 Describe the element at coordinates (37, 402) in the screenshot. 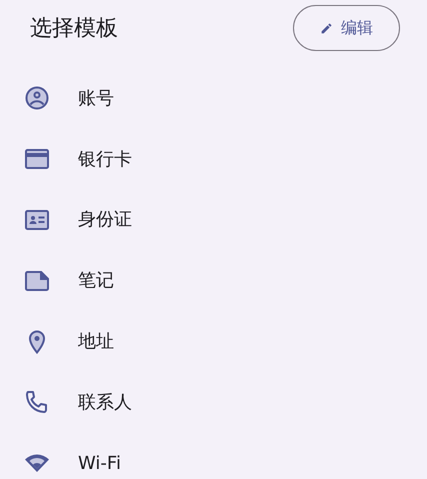

I see `phone-icon` at that location.